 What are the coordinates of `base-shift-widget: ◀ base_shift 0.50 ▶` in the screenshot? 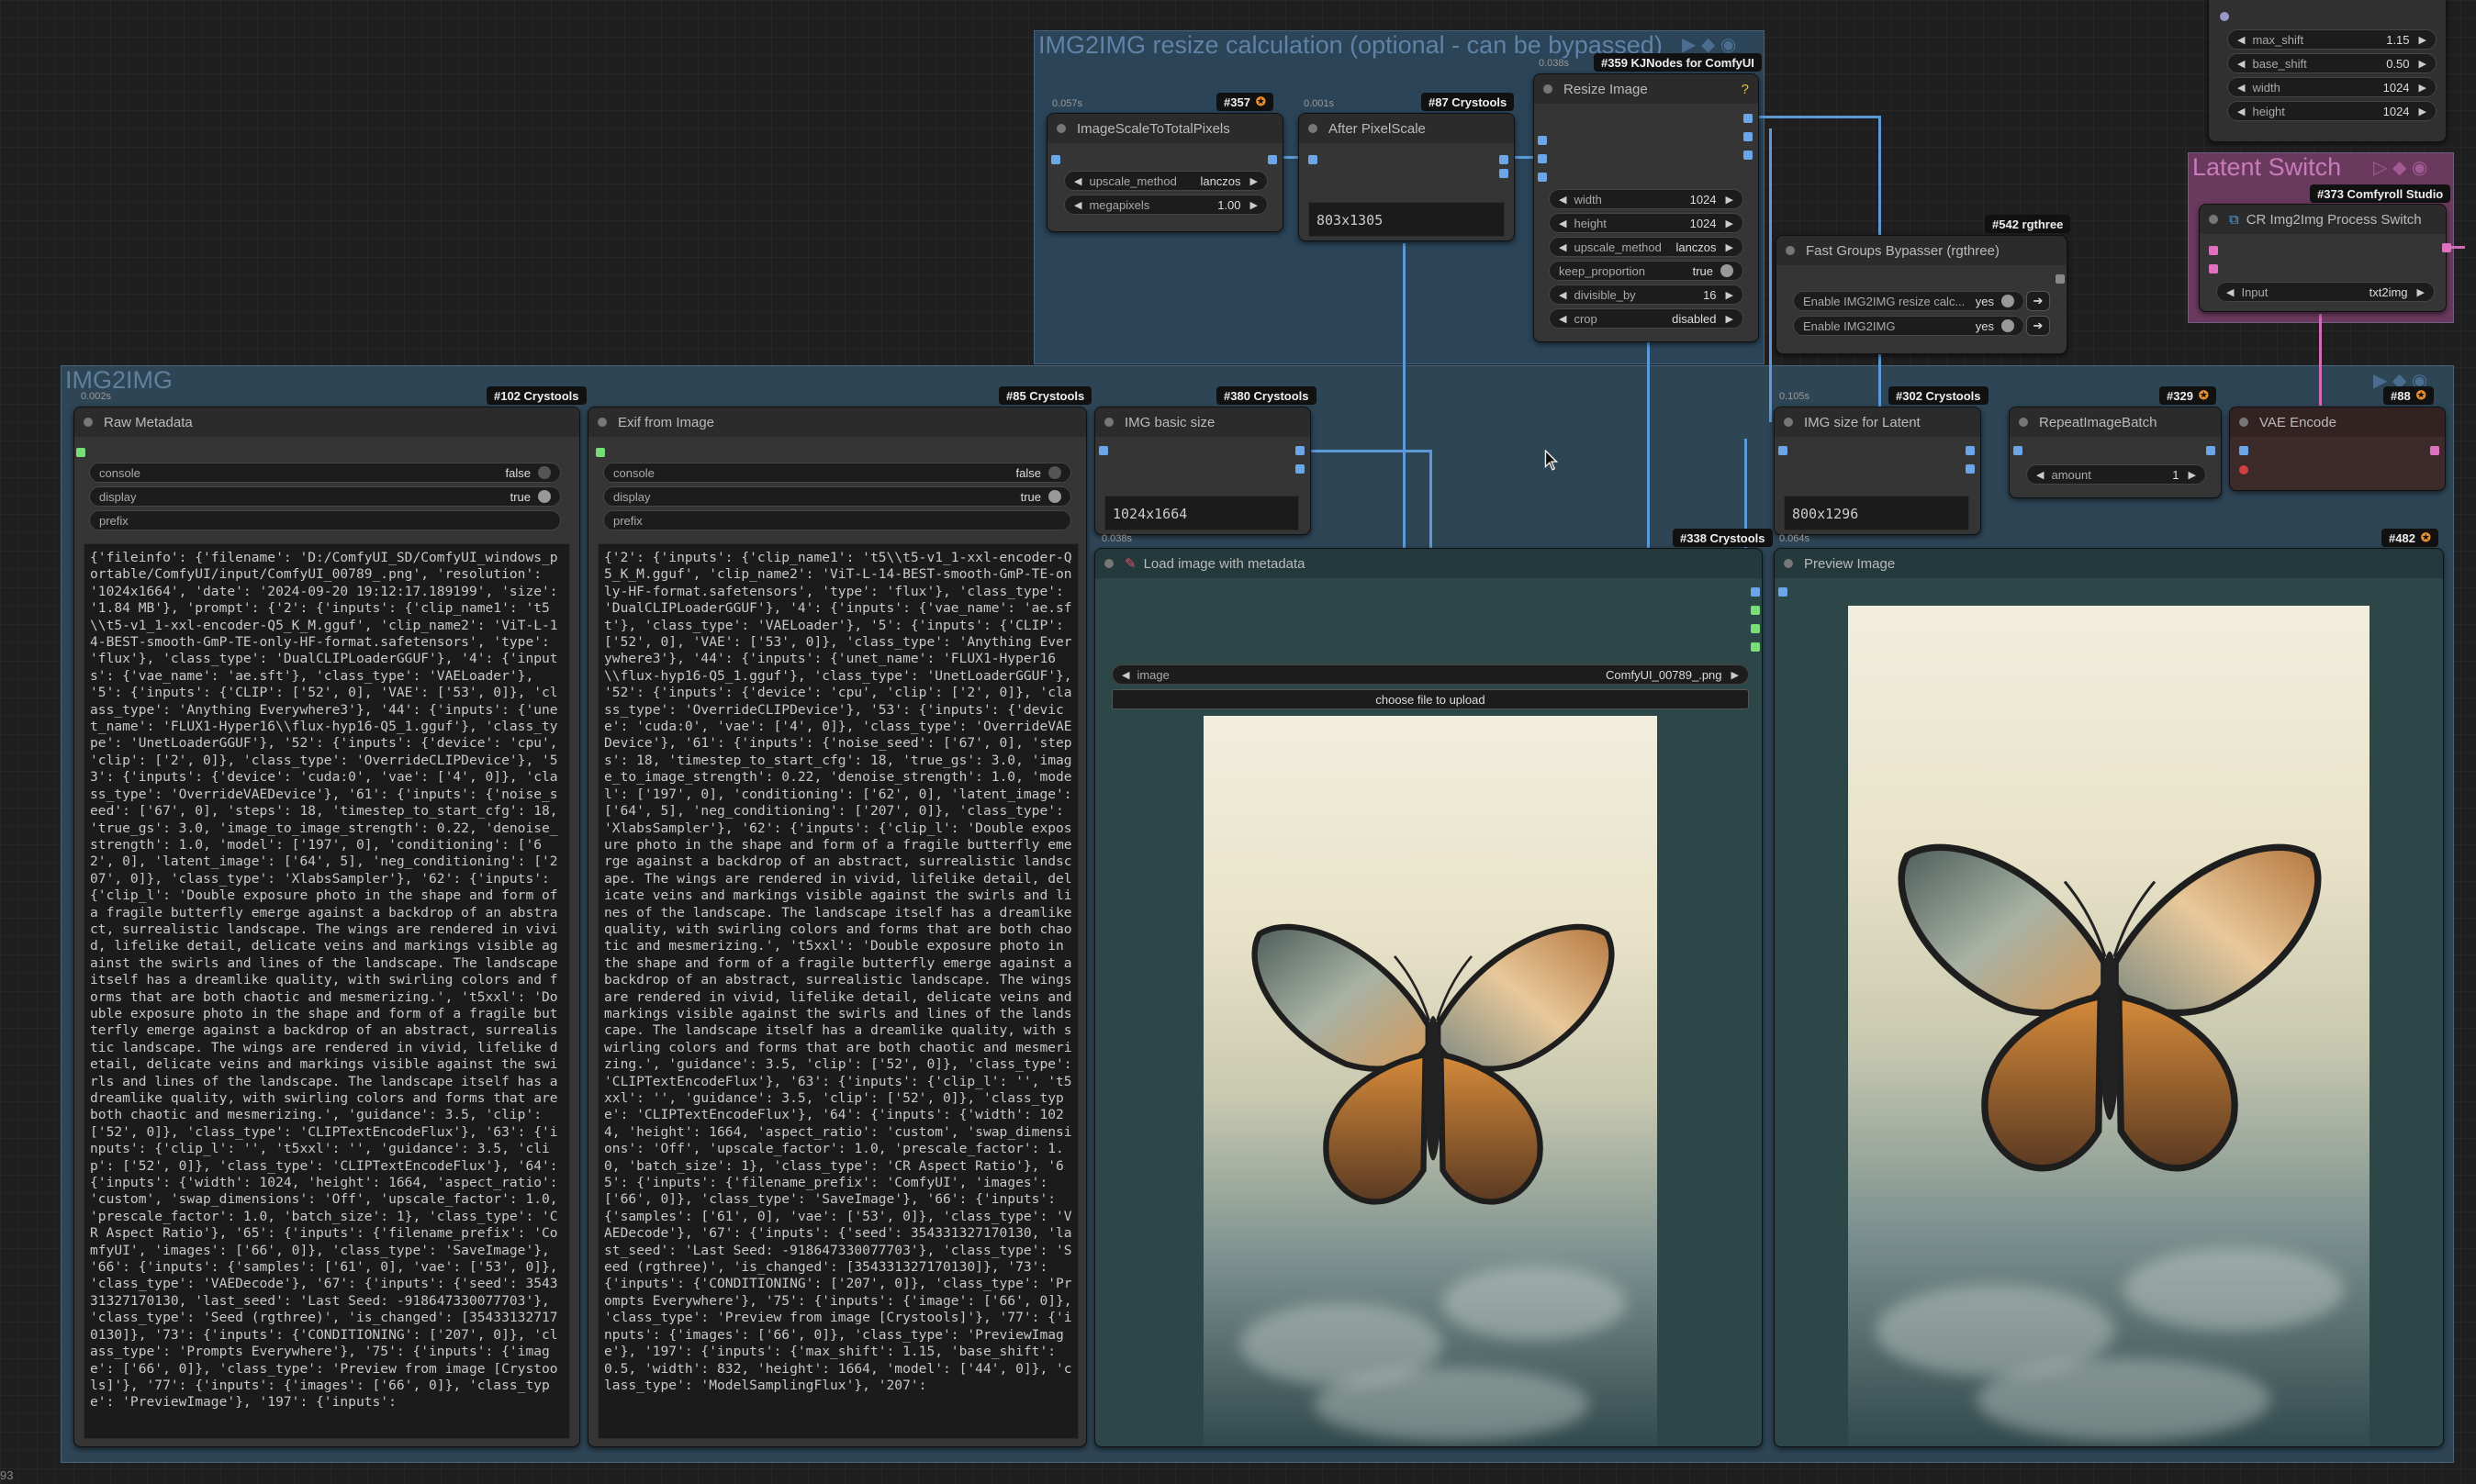 It's located at (2332, 63).